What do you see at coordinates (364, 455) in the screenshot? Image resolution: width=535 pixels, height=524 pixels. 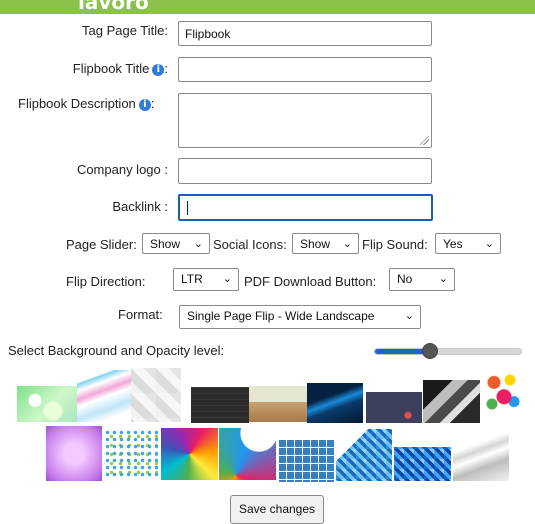 I see `background-thumb-blue-cubes` at bounding box center [364, 455].